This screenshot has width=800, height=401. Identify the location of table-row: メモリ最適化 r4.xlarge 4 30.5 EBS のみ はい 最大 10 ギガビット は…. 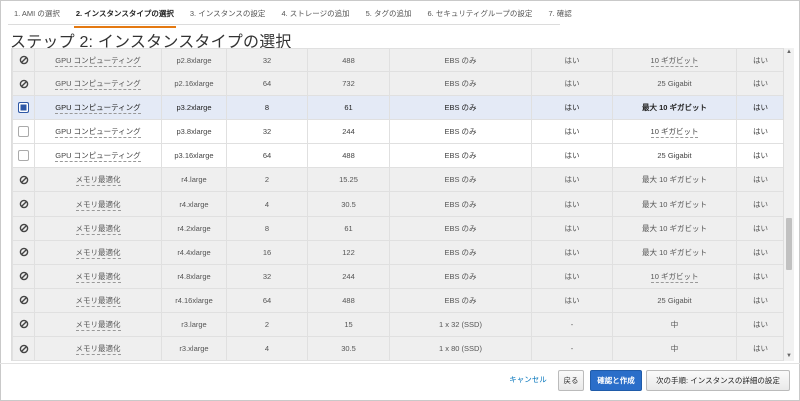
(398, 204).